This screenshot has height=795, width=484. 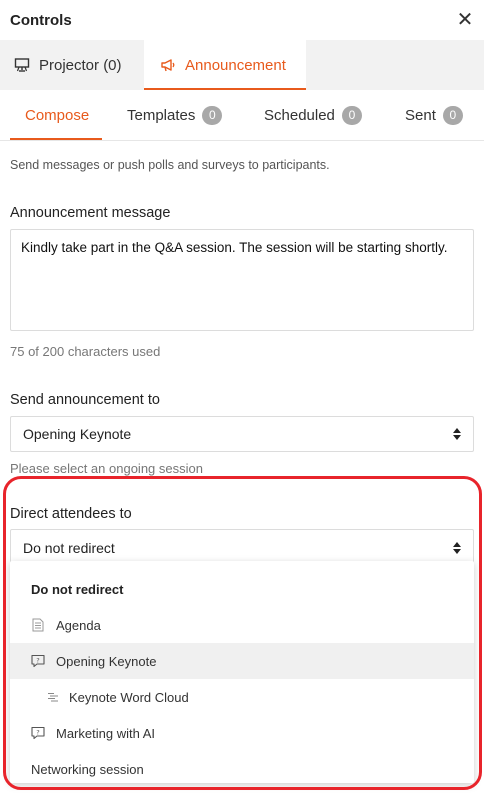 What do you see at coordinates (242, 20) in the screenshot?
I see `panel-header: Controls ✕` at bounding box center [242, 20].